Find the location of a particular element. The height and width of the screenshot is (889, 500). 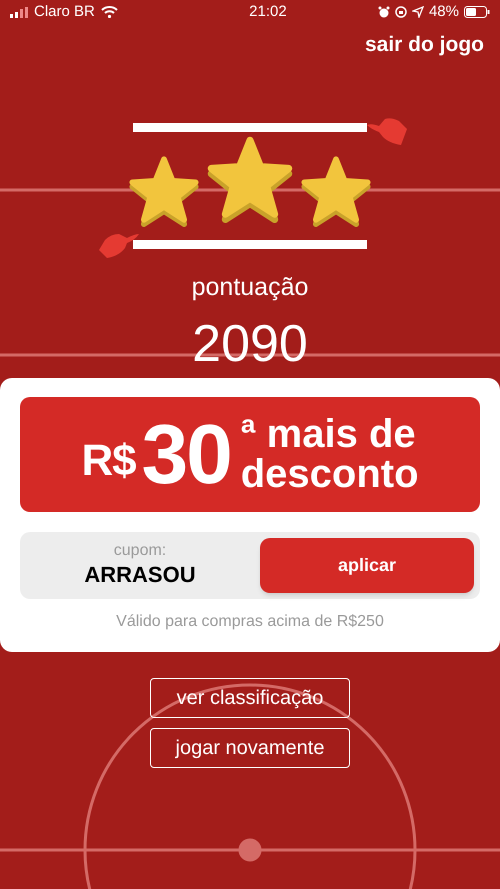

battery-percentage: 48% is located at coordinates (443, 12).